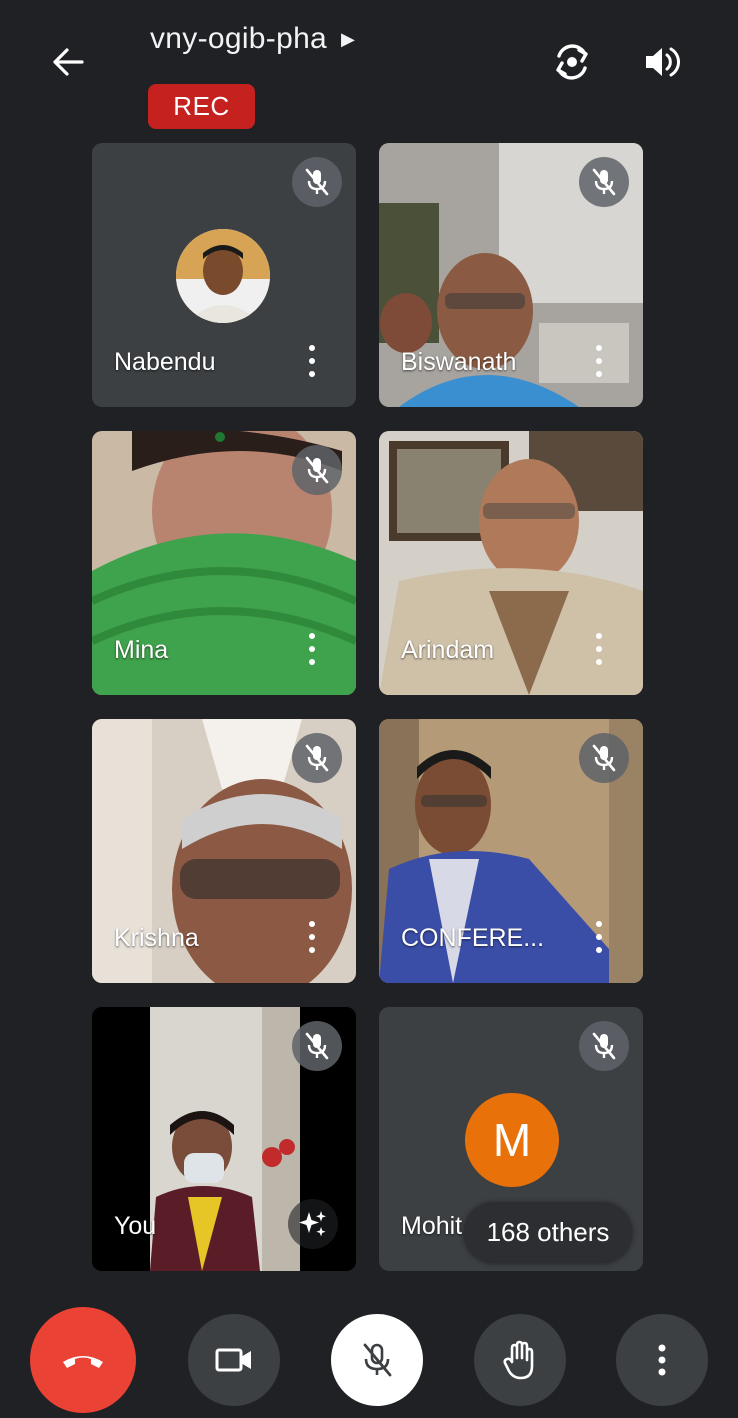 The image size is (738, 1418). What do you see at coordinates (201, 106) in the screenshot?
I see `recording-badge: REC` at bounding box center [201, 106].